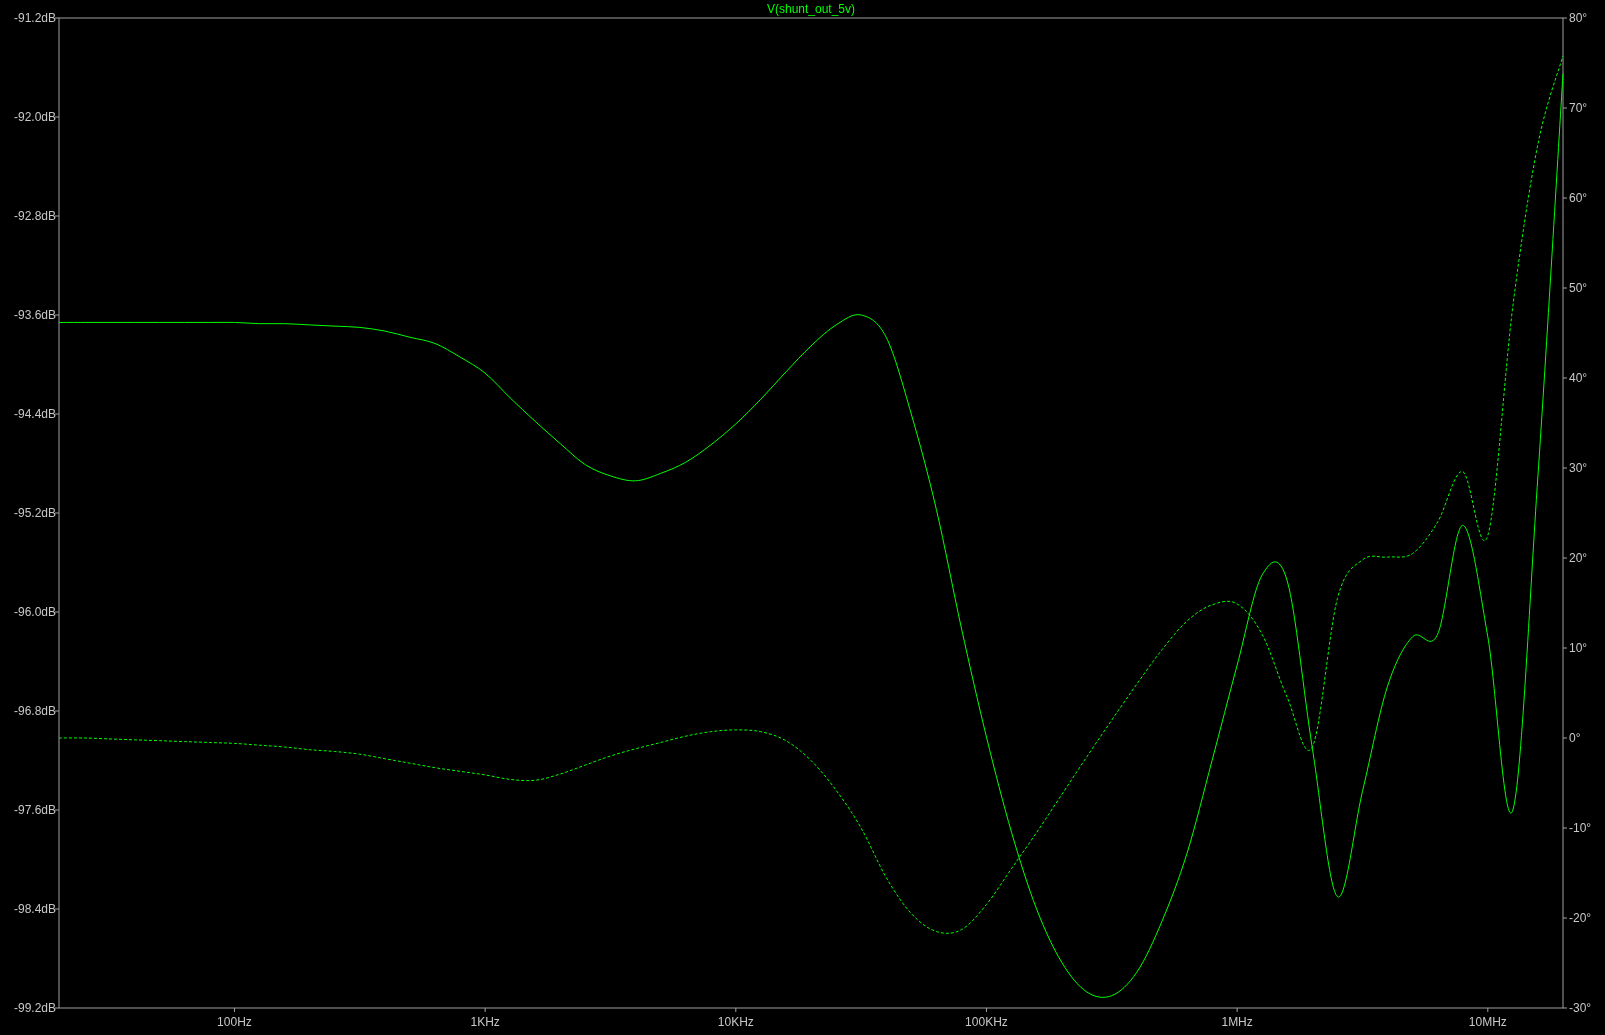 Image resolution: width=1605 pixels, height=1035 pixels. I want to click on y-axis-label: -92.0dB, so click(34, 117).